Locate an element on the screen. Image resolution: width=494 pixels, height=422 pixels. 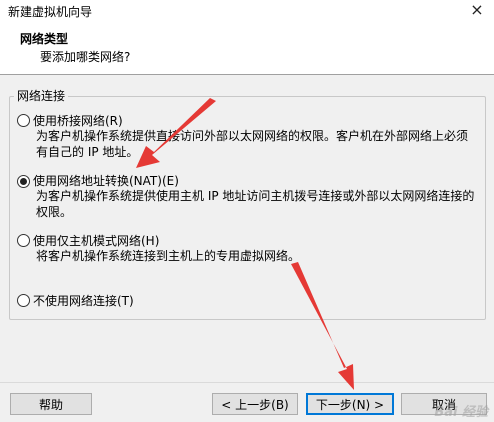
arrow-to-nat is located at coordinates (176, 133).